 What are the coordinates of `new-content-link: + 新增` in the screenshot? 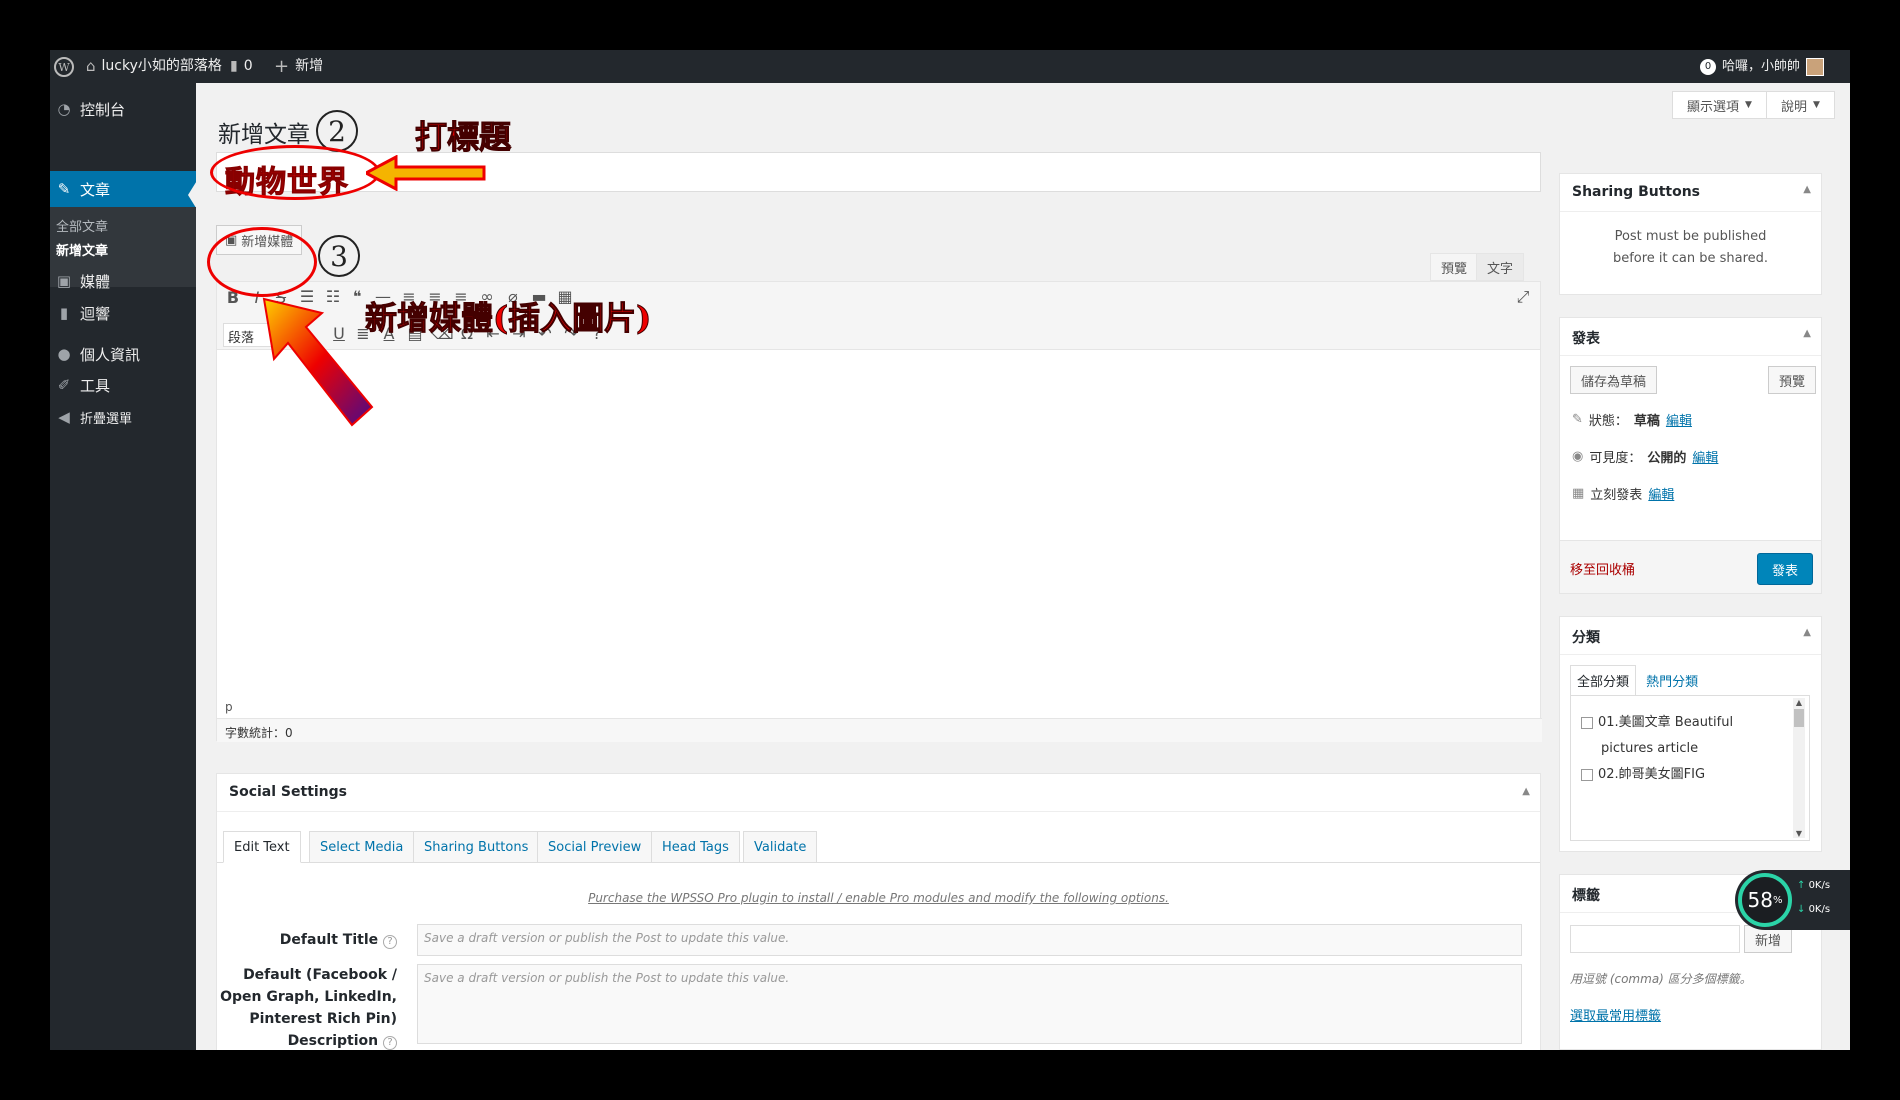 It's located at (298, 66).